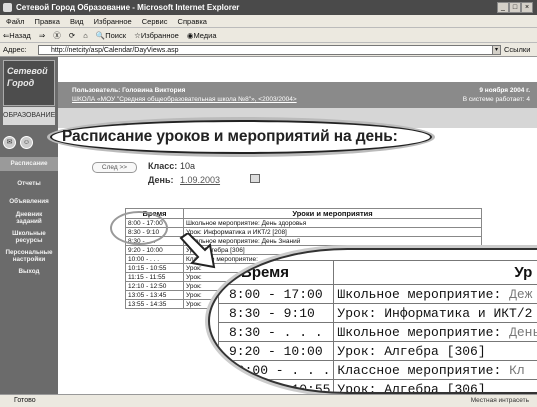  Describe the element at coordinates (139, 228) in the screenshot. I see `highlight-oval` at that location.